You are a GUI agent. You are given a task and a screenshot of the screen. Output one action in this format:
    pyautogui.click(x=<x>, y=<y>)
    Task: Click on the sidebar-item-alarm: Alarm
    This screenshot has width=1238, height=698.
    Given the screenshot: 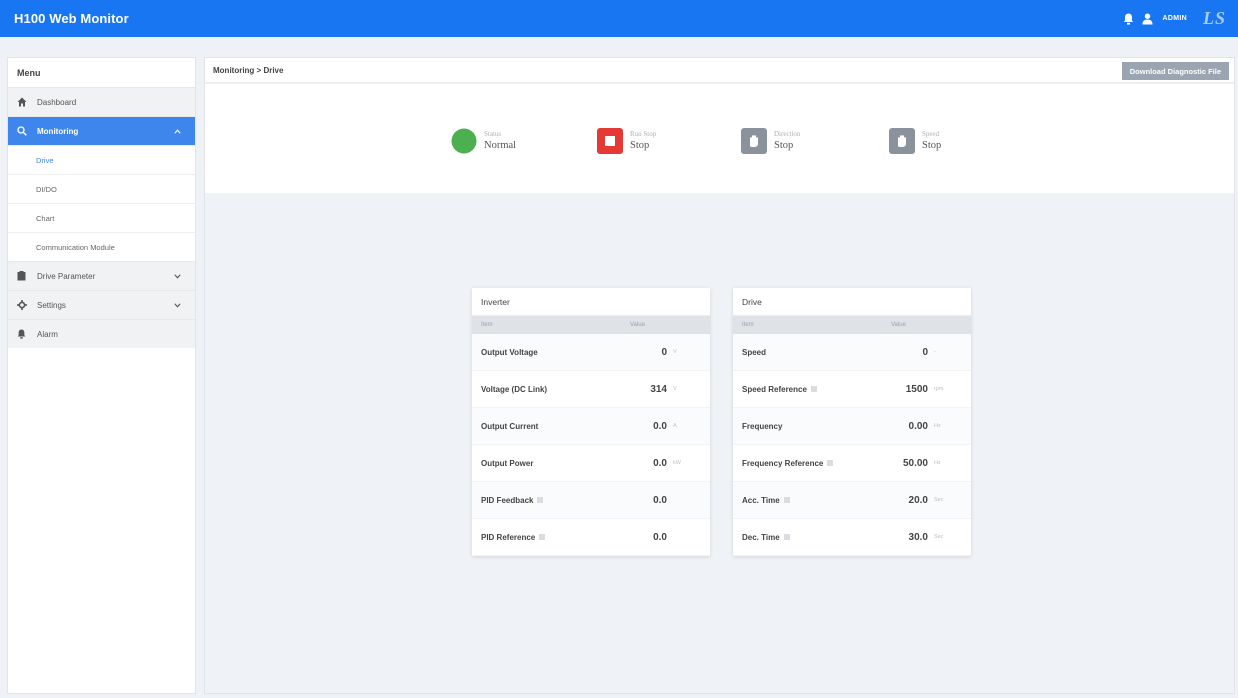 What is the action you would take?
    pyautogui.click(x=101, y=333)
    